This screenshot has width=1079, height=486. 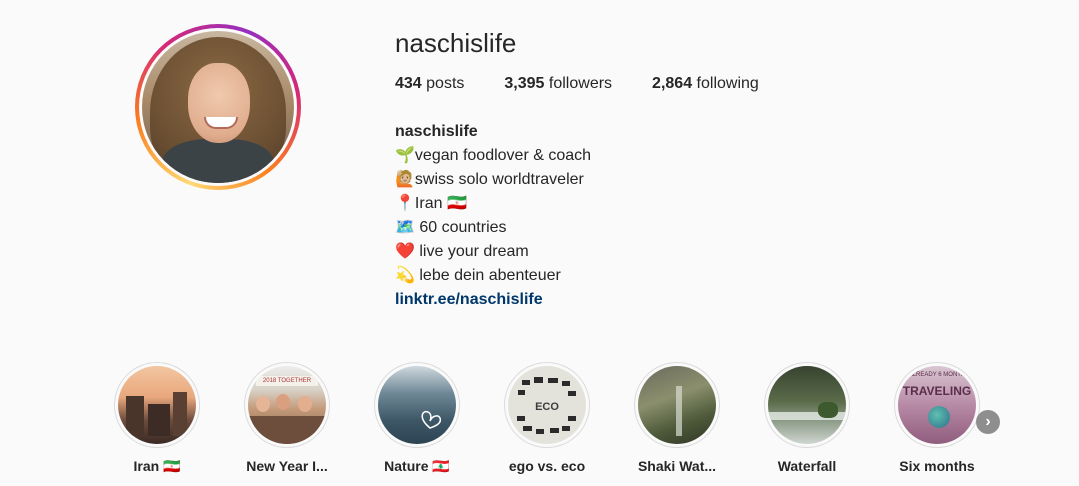 I want to click on highlight-cover: ALREADY 6 MONTH TRAVELING, so click(x=937, y=405).